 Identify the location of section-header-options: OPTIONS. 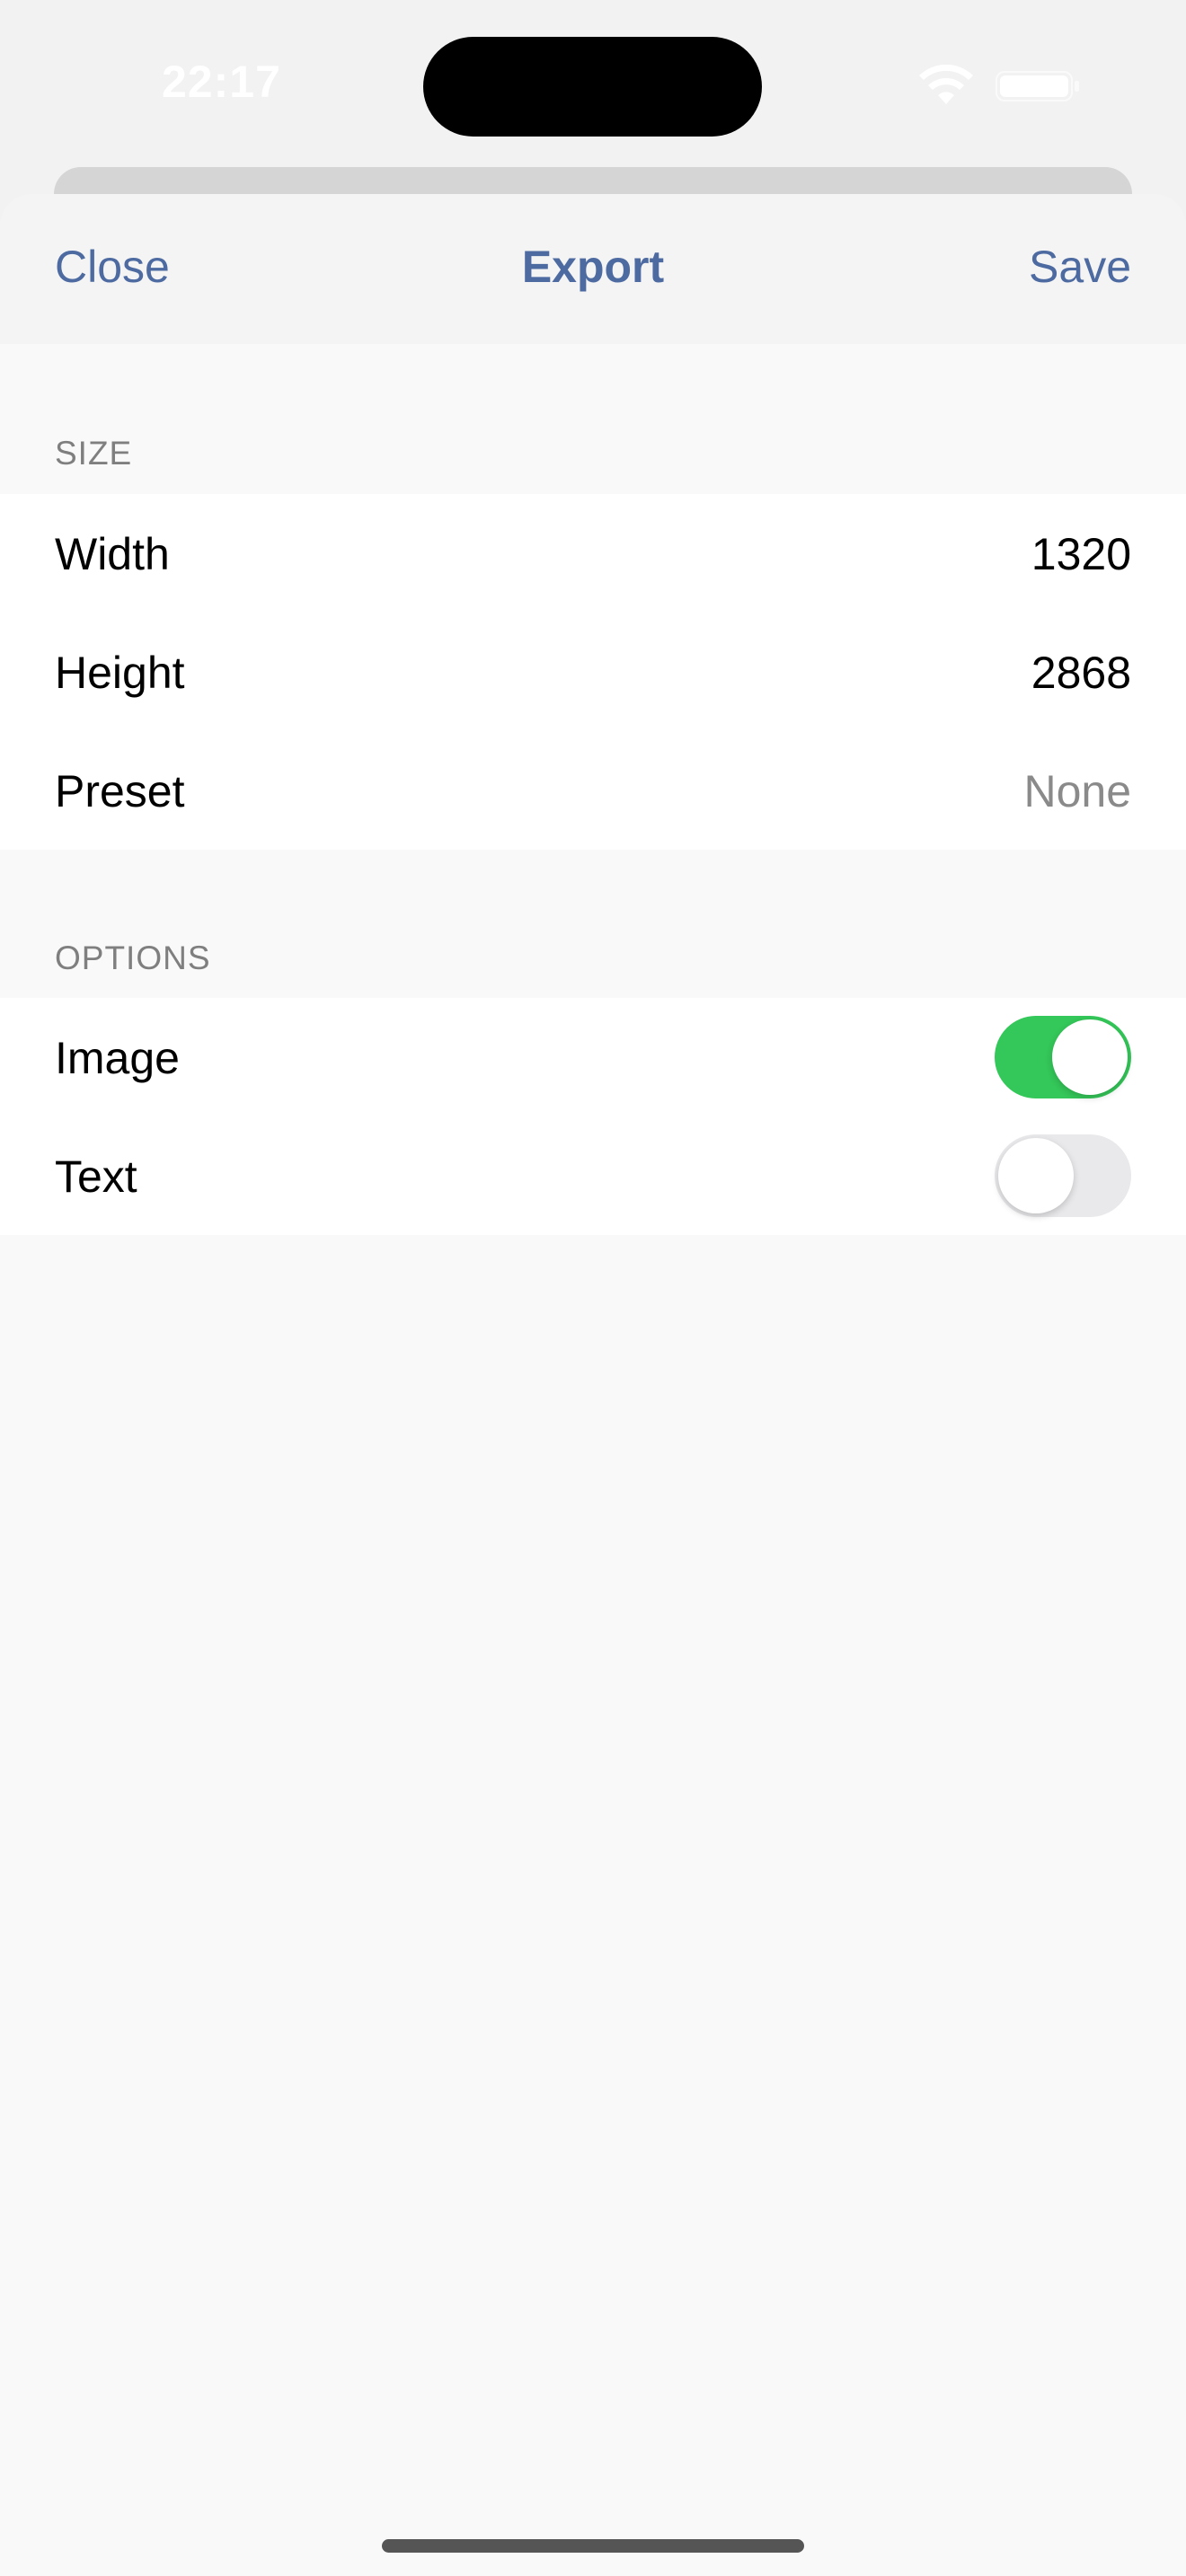
(133, 958).